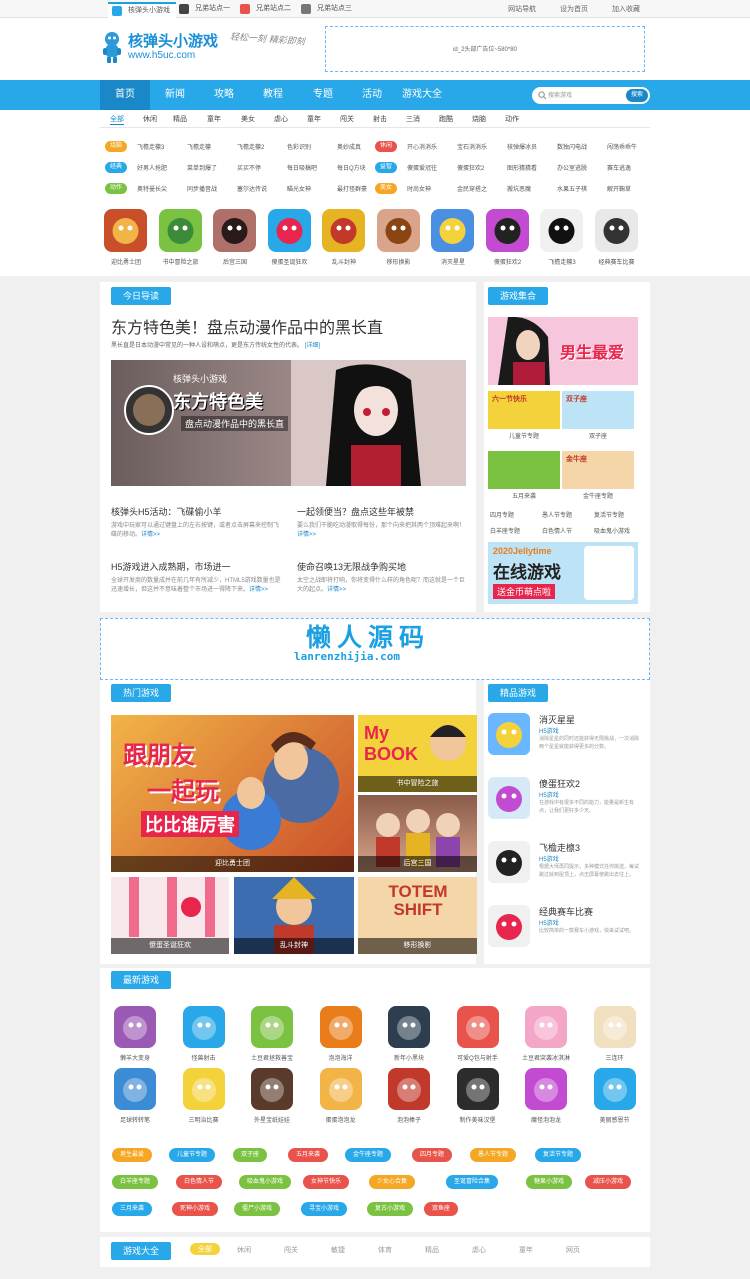 This screenshot has height=1279, width=750. Describe the element at coordinates (617, 261) in the screenshot. I see `game-name: 经典赛车比赛` at that location.